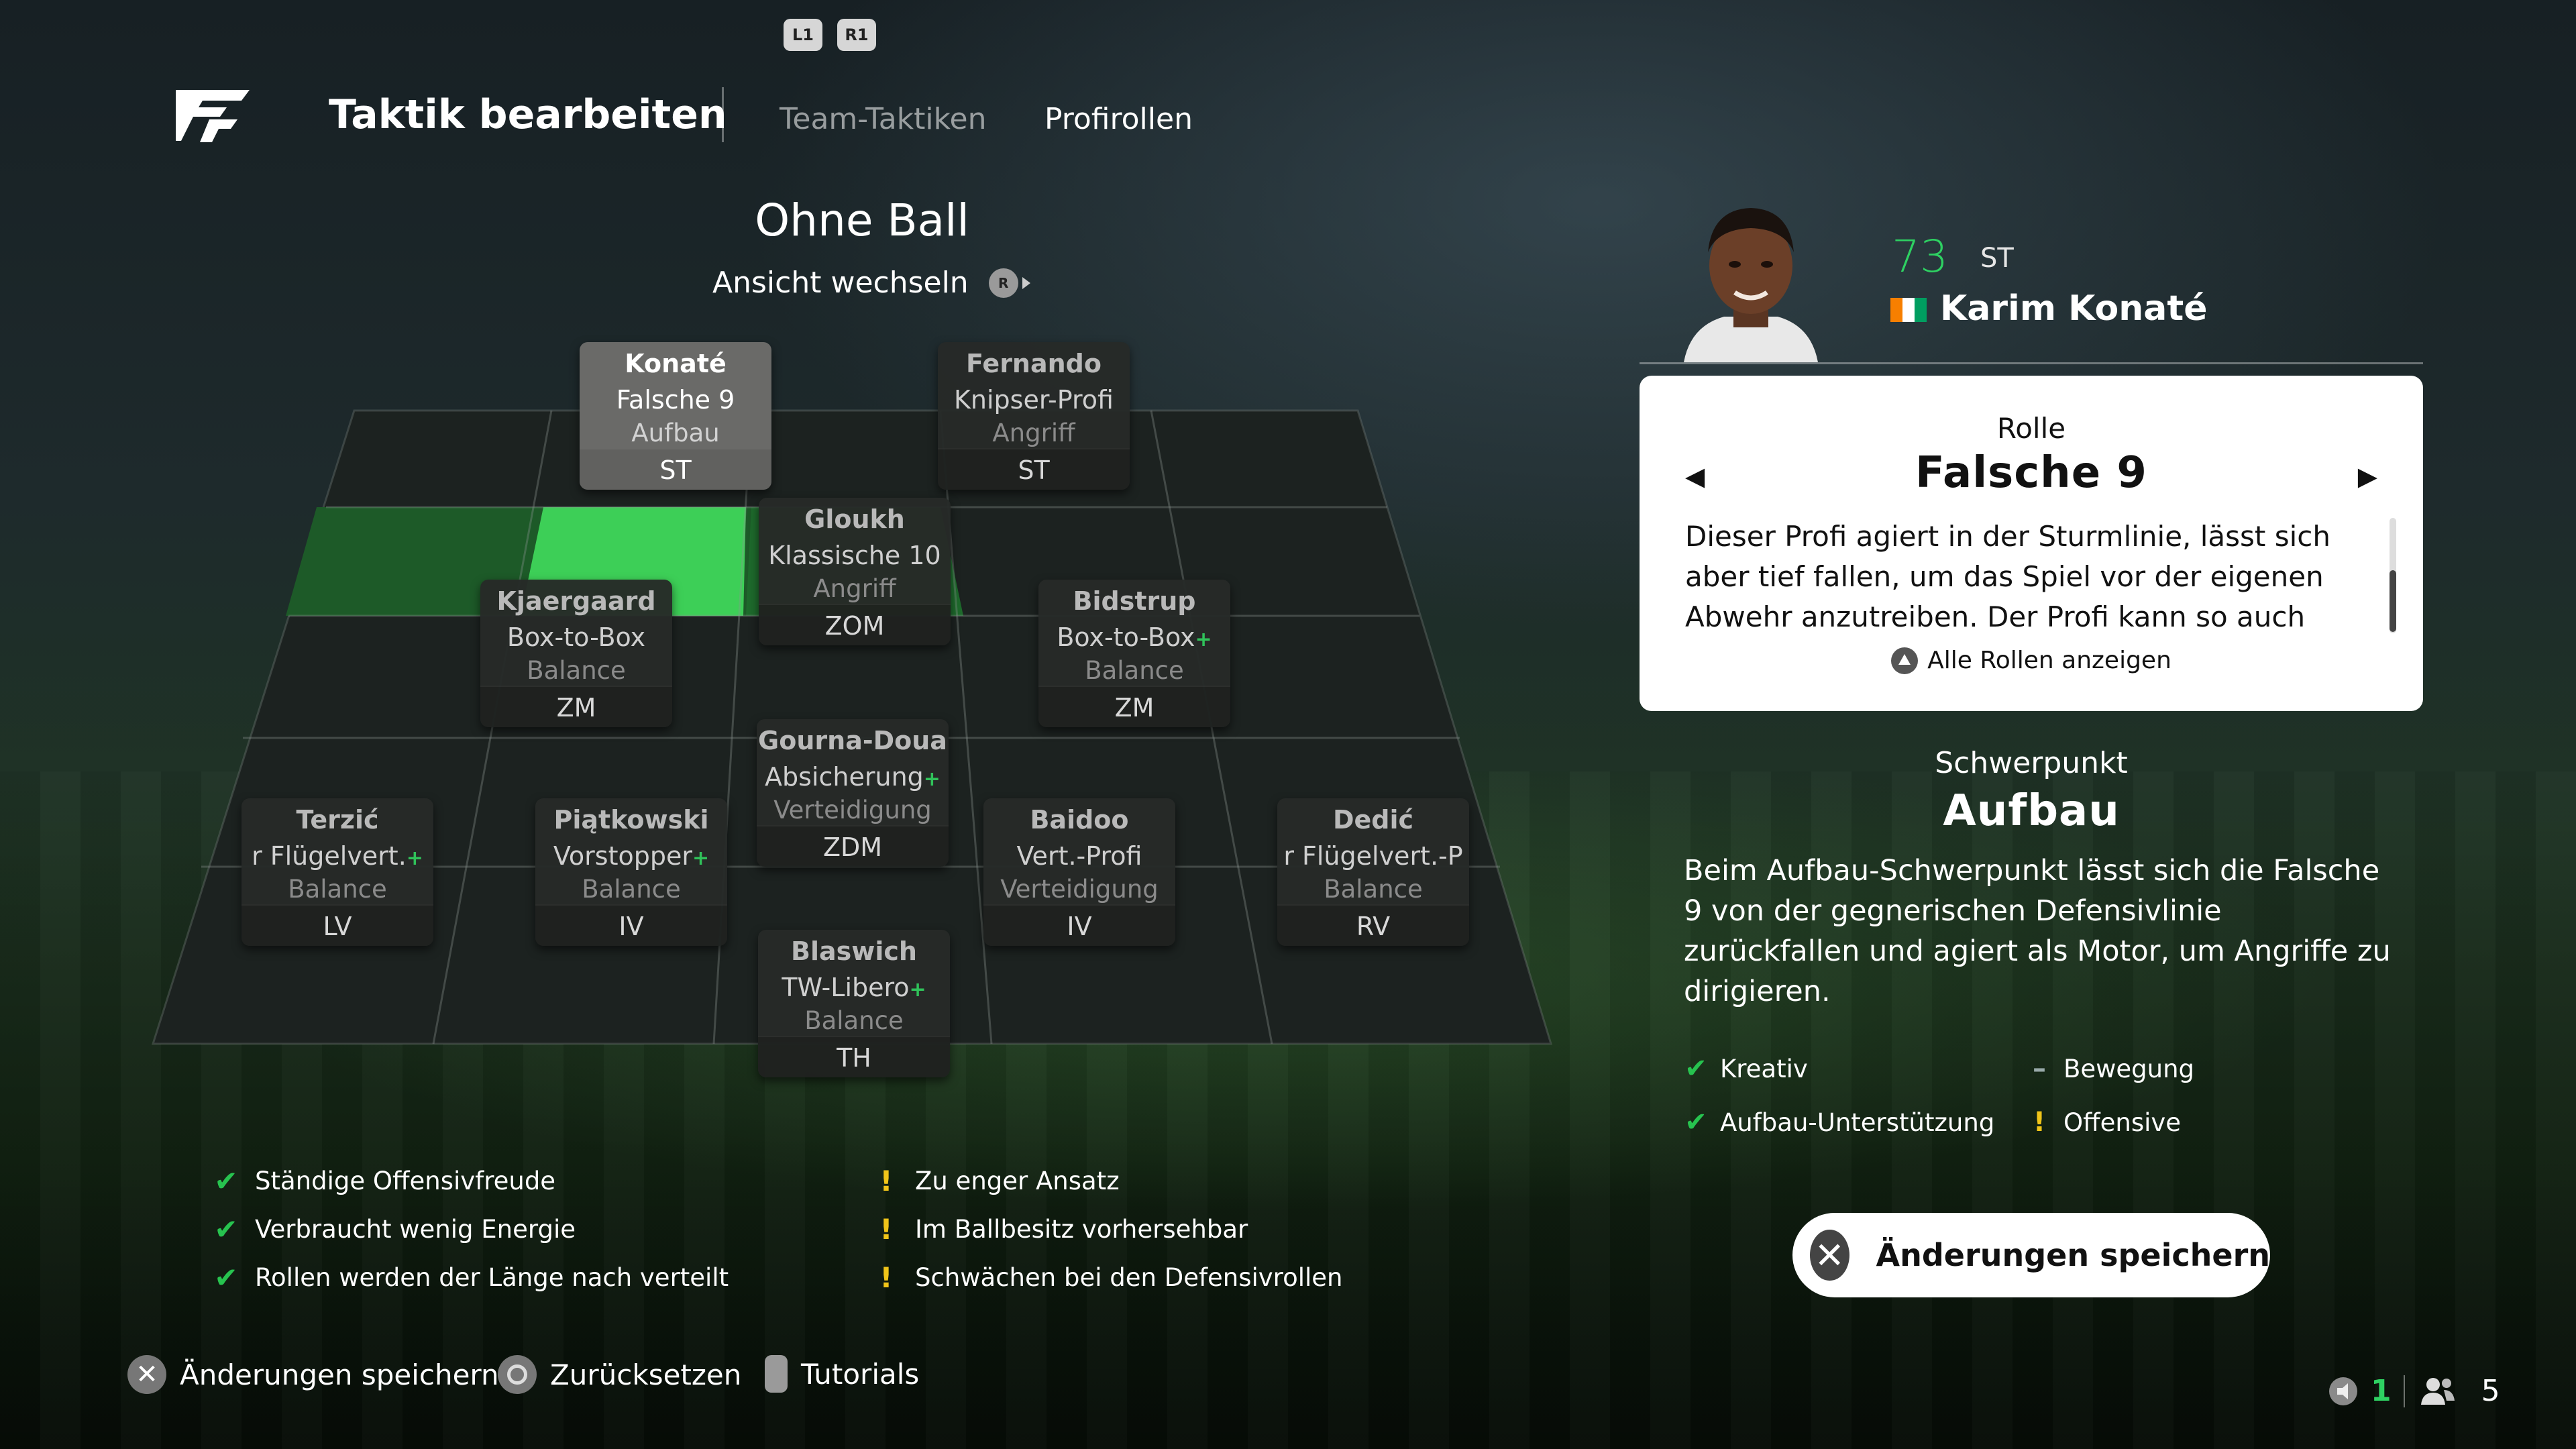 The width and height of the screenshot is (2576, 1449). Describe the element at coordinates (1764, 1068) in the screenshot. I see `attribute-label: Kreativ` at that location.